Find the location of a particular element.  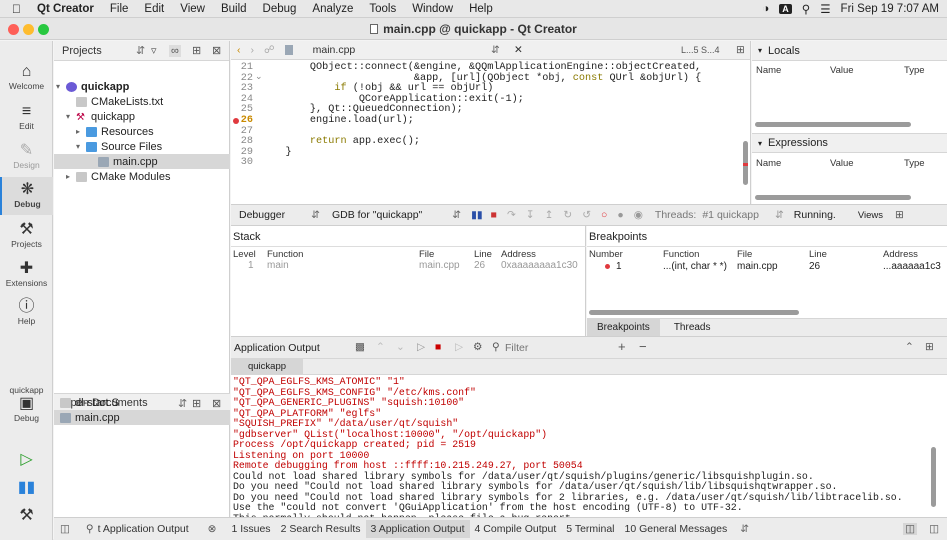

locator-input: t Application Output is located at coordinates (152, 529).